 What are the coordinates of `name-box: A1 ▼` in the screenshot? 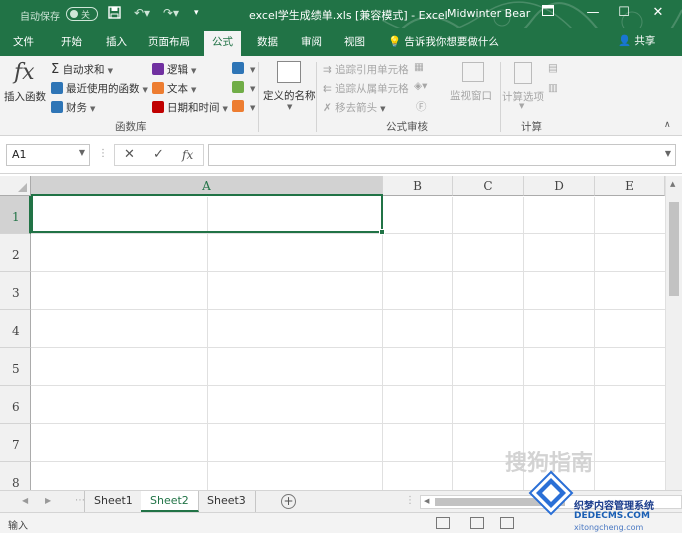 It's located at (48, 155).